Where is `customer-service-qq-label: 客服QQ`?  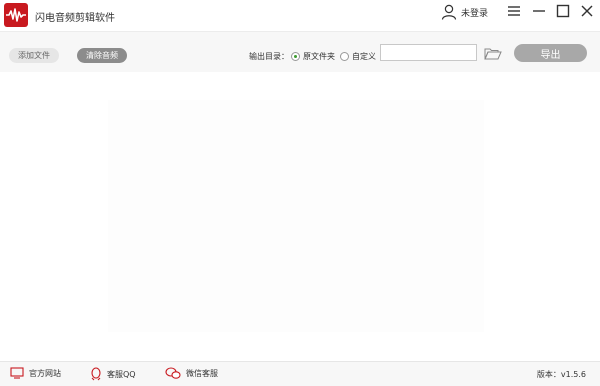
customer-service-qq-label: 客服QQ is located at coordinates (121, 374).